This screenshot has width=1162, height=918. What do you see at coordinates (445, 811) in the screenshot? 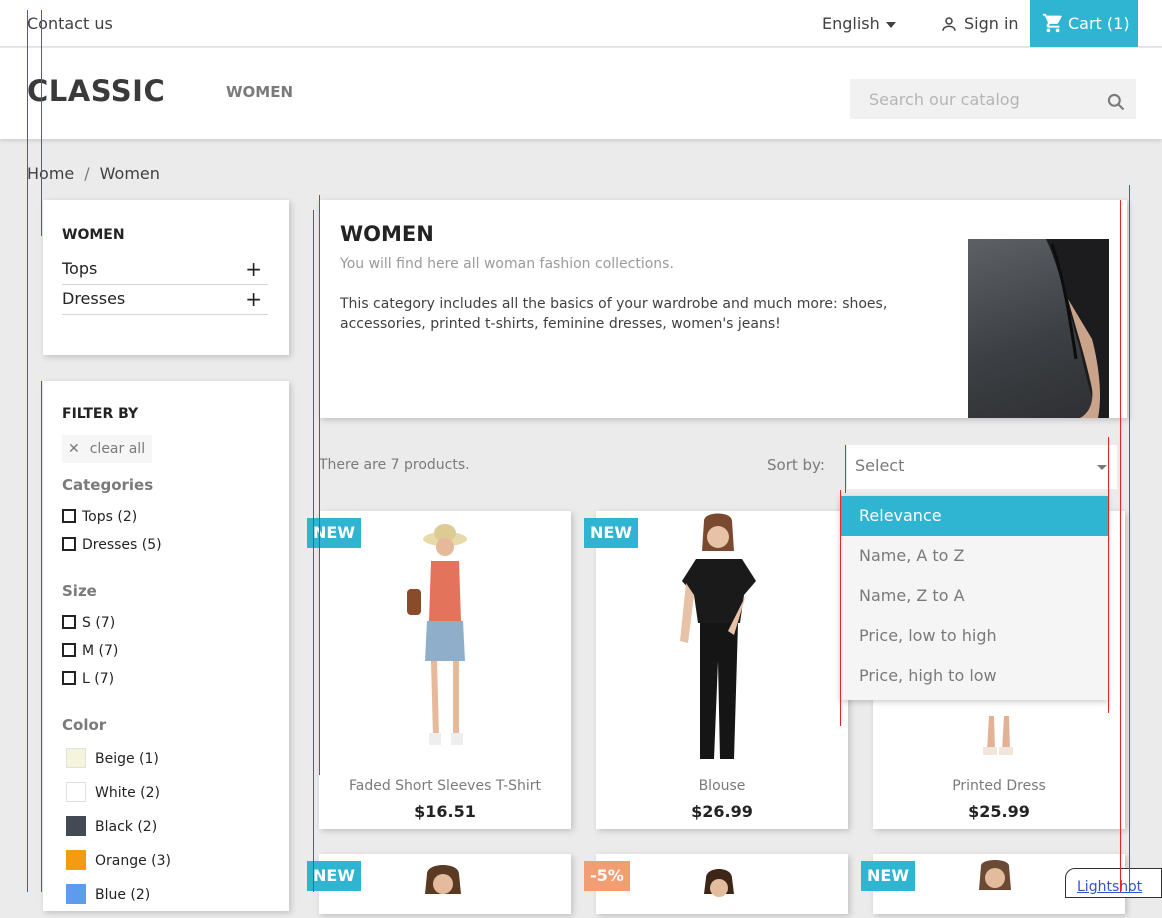
I see `product-price: $16.51` at bounding box center [445, 811].